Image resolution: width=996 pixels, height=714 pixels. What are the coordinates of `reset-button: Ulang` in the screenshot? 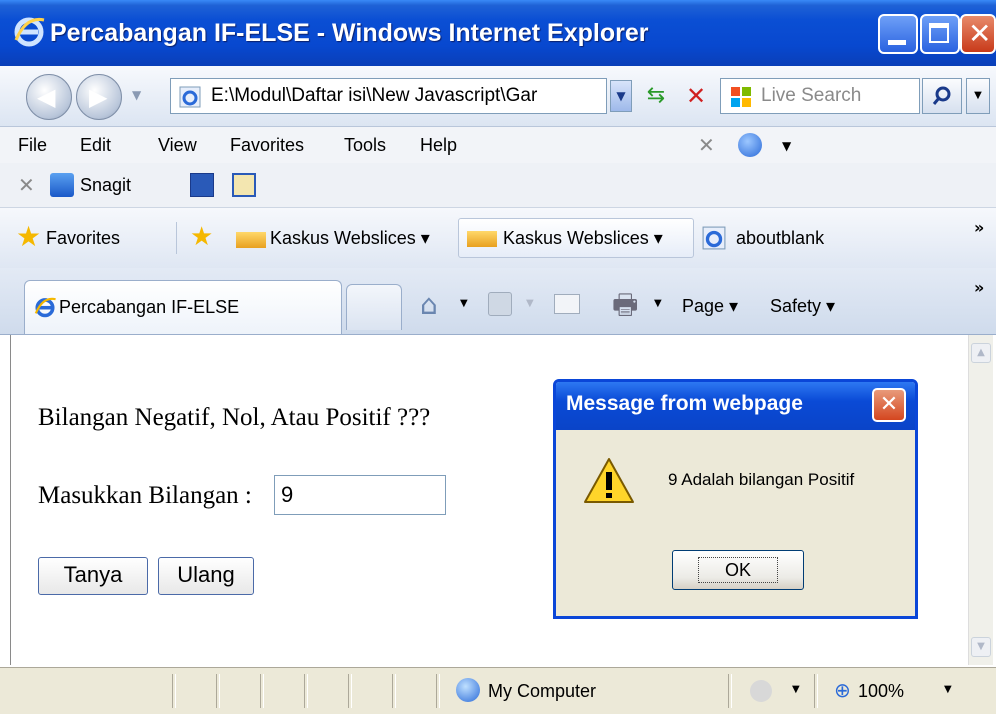 It's located at (206, 576).